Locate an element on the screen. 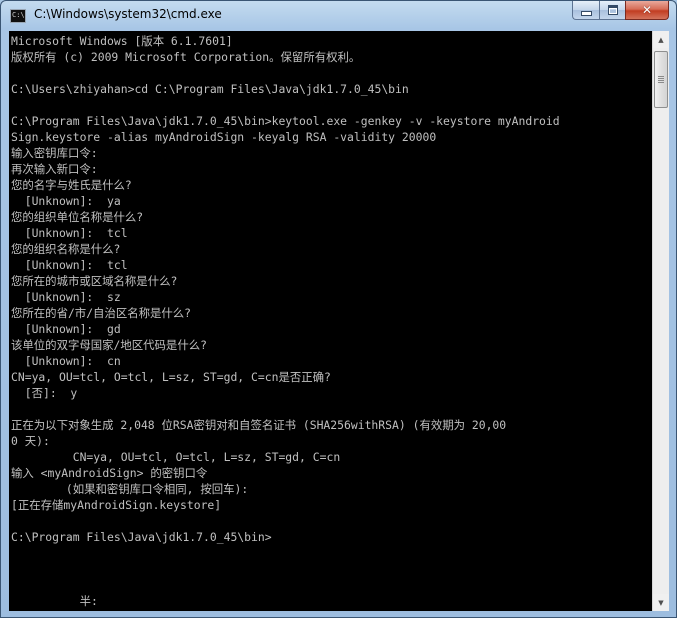 The width and height of the screenshot is (677, 618). console-line: CN=ya, OU=tcl, O=tcl, L=sz, ST=gd, C=cn is located at coordinates (176, 457).